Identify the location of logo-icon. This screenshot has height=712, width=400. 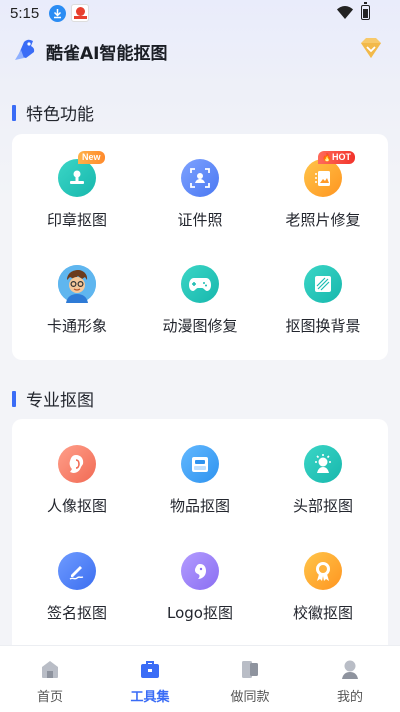
(25, 49).